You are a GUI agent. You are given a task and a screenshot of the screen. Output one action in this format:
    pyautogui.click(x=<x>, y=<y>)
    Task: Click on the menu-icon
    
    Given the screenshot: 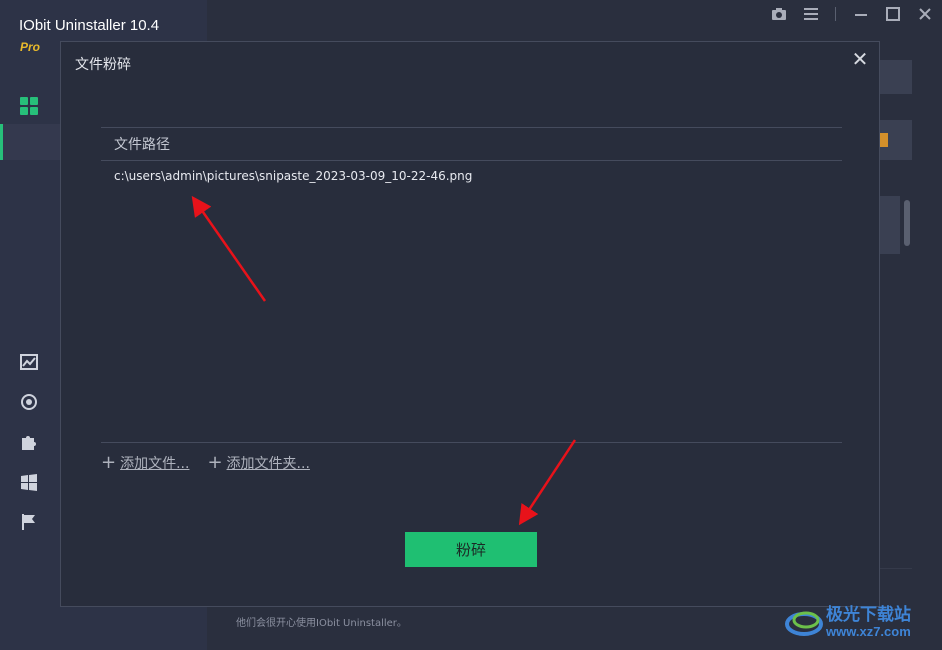 What is the action you would take?
    pyautogui.click(x=811, y=15)
    